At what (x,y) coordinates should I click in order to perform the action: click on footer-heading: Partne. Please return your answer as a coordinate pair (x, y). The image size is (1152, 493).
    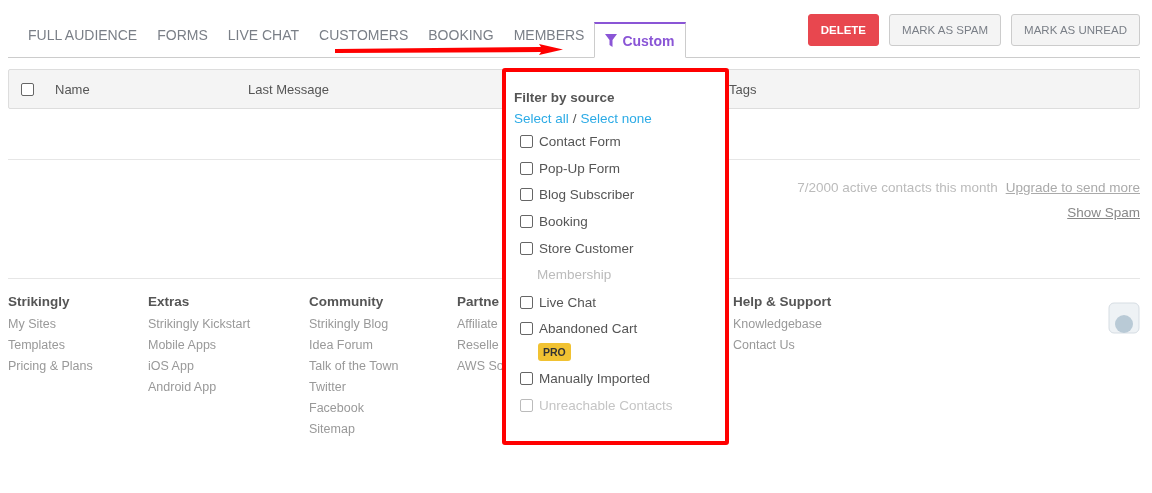
    Looking at the image, I should click on (478, 301).